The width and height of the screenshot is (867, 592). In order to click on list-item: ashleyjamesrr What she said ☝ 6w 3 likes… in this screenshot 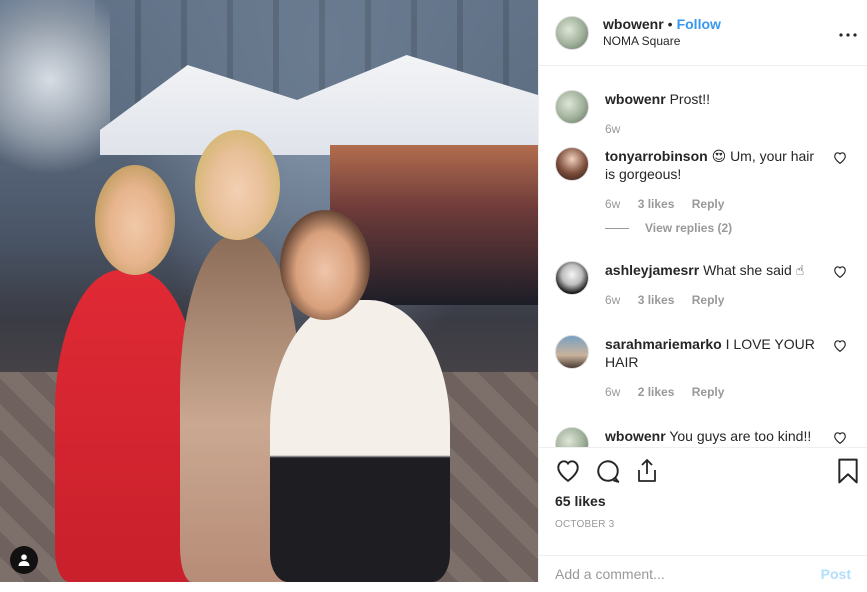, I will do `click(703, 284)`.